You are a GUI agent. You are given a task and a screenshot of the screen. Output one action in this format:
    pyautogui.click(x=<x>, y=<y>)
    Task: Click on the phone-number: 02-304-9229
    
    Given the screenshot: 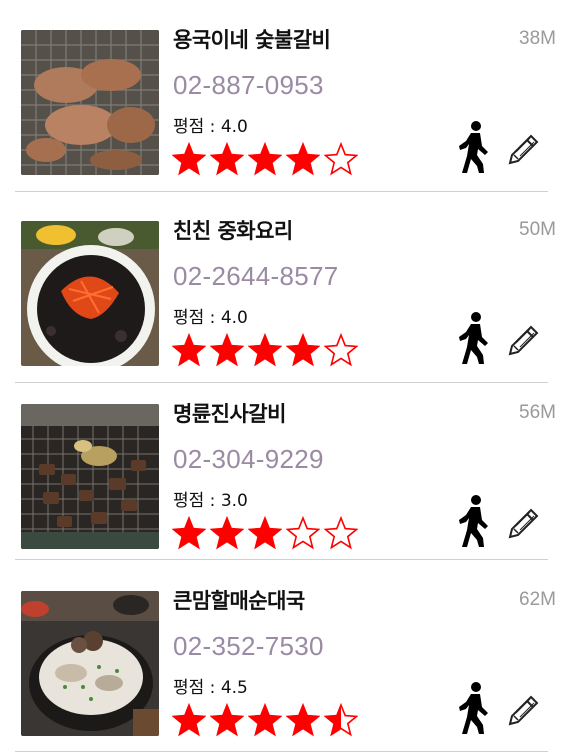 What is the action you would take?
    pyautogui.click(x=248, y=459)
    